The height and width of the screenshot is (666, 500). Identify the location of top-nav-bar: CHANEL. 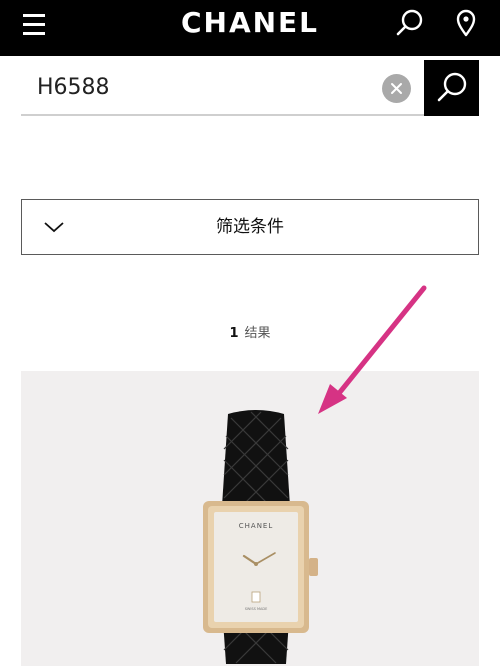
(250, 28).